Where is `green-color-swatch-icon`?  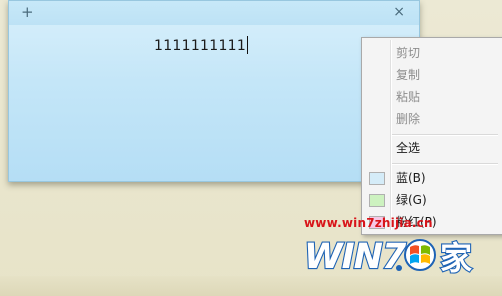
green-color-swatch-icon is located at coordinates (377, 200).